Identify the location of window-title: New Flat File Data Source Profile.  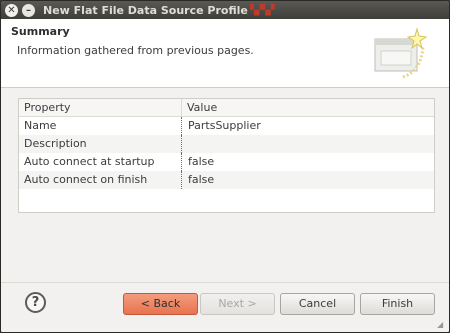
(145, 10).